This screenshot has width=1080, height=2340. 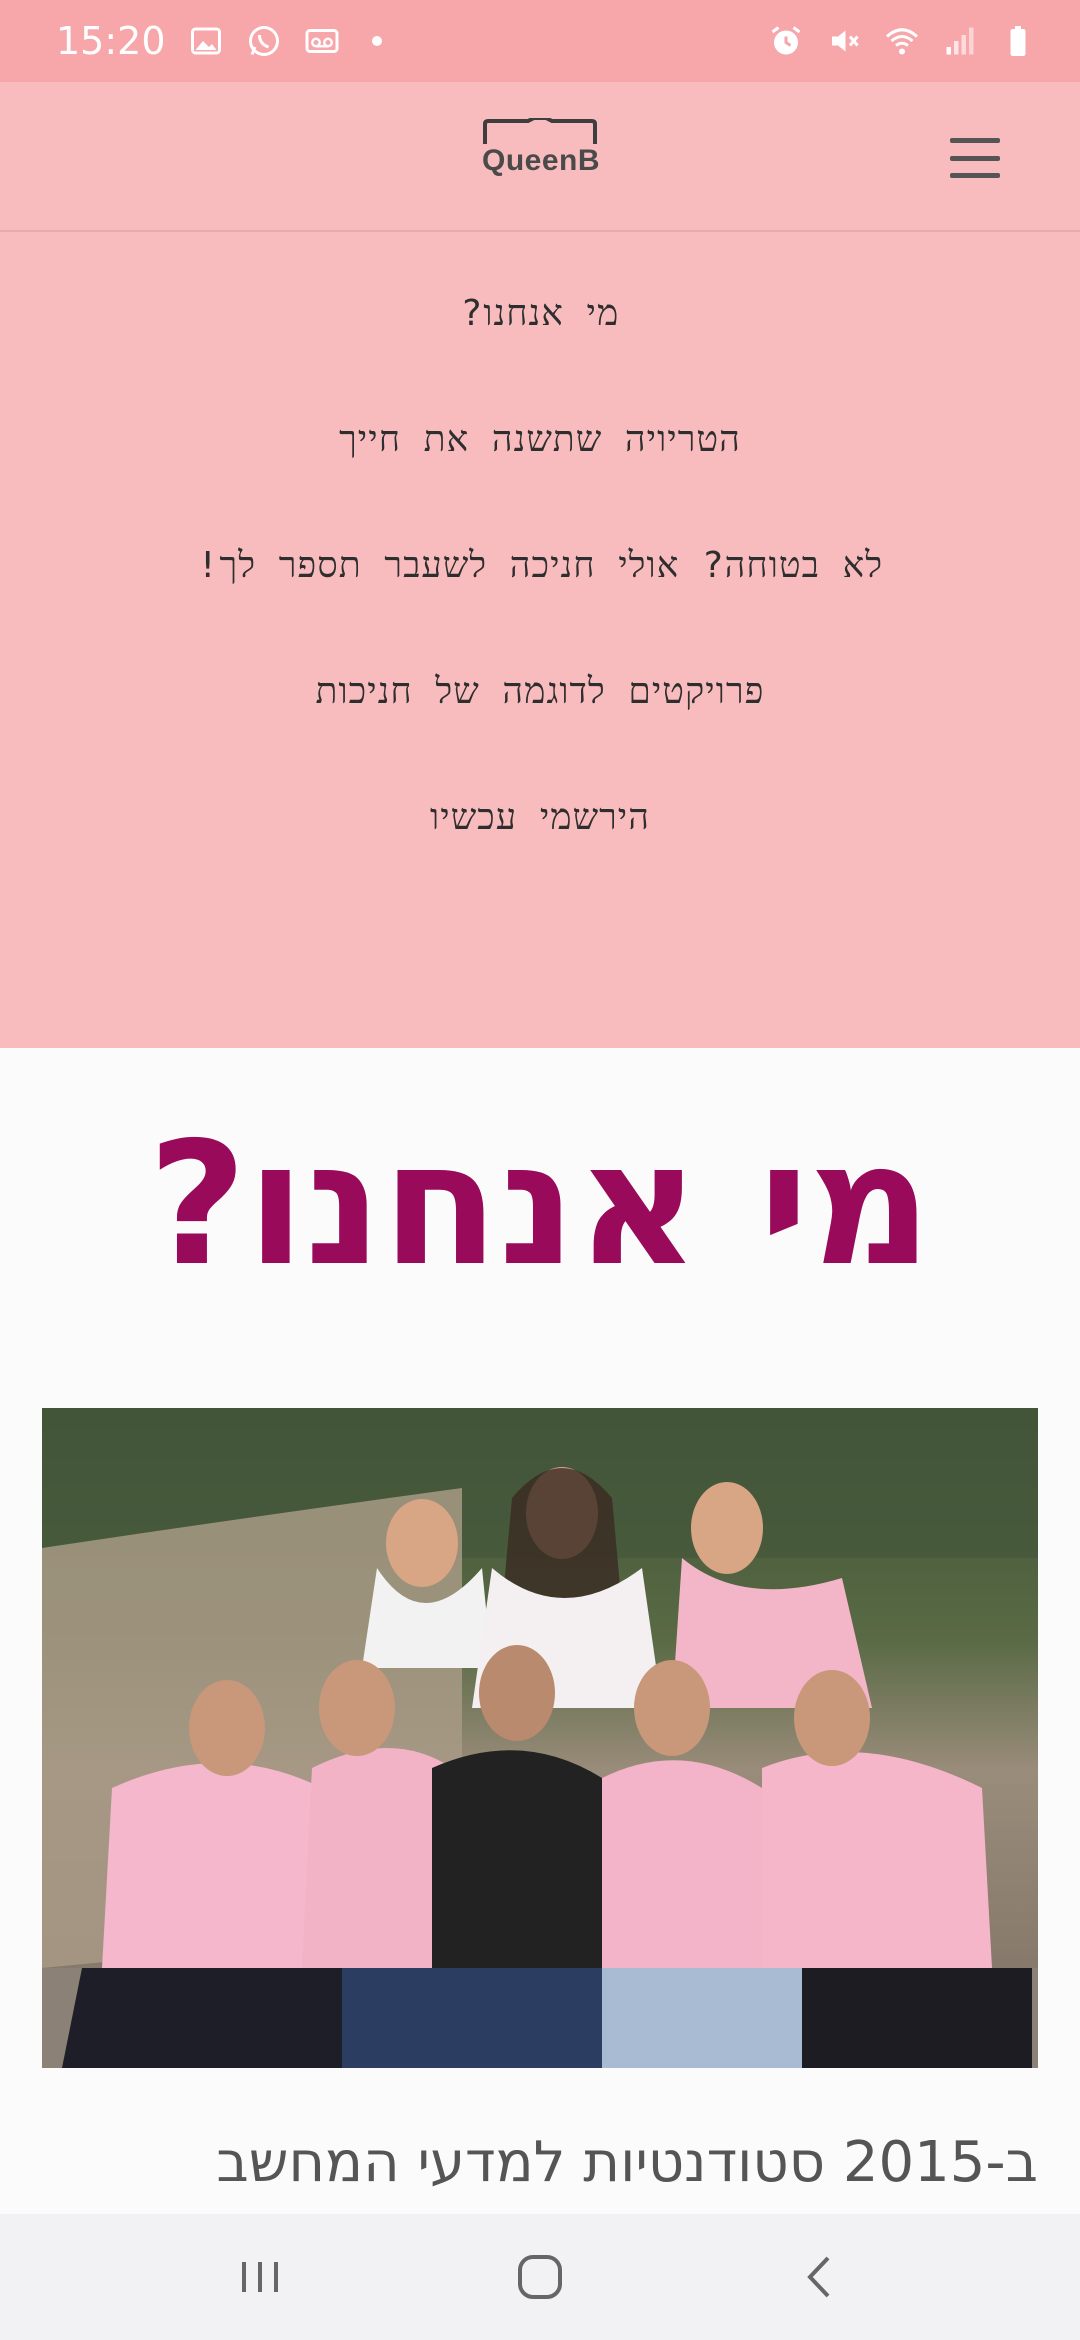 I want to click on site-header: QueenB, so click(x=540, y=157).